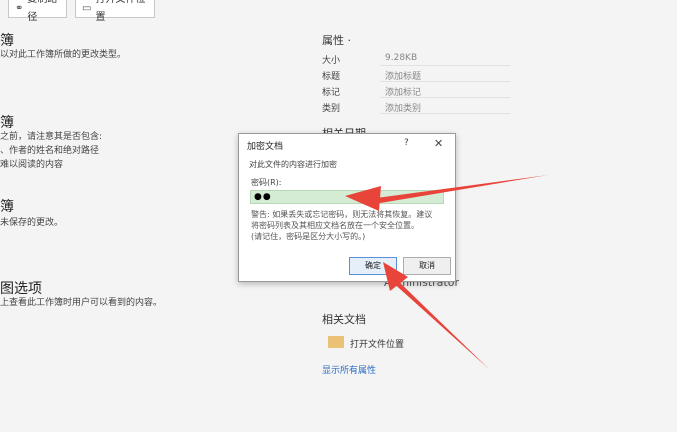  Describe the element at coordinates (436, 315) in the screenshot. I see `arrow-to-ok-button` at that location.